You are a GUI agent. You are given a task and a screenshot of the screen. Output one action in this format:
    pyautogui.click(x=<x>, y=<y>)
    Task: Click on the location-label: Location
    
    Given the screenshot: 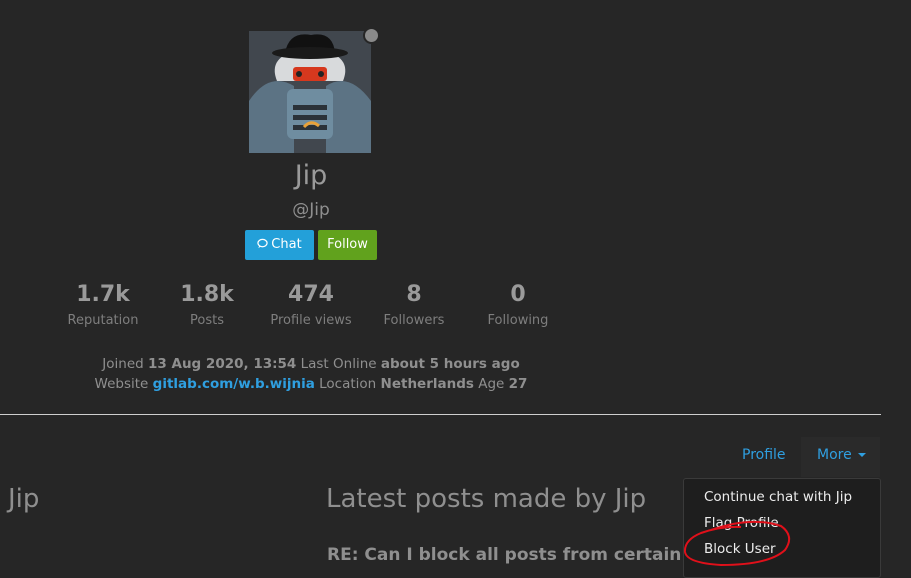 What is the action you would take?
    pyautogui.click(x=348, y=384)
    